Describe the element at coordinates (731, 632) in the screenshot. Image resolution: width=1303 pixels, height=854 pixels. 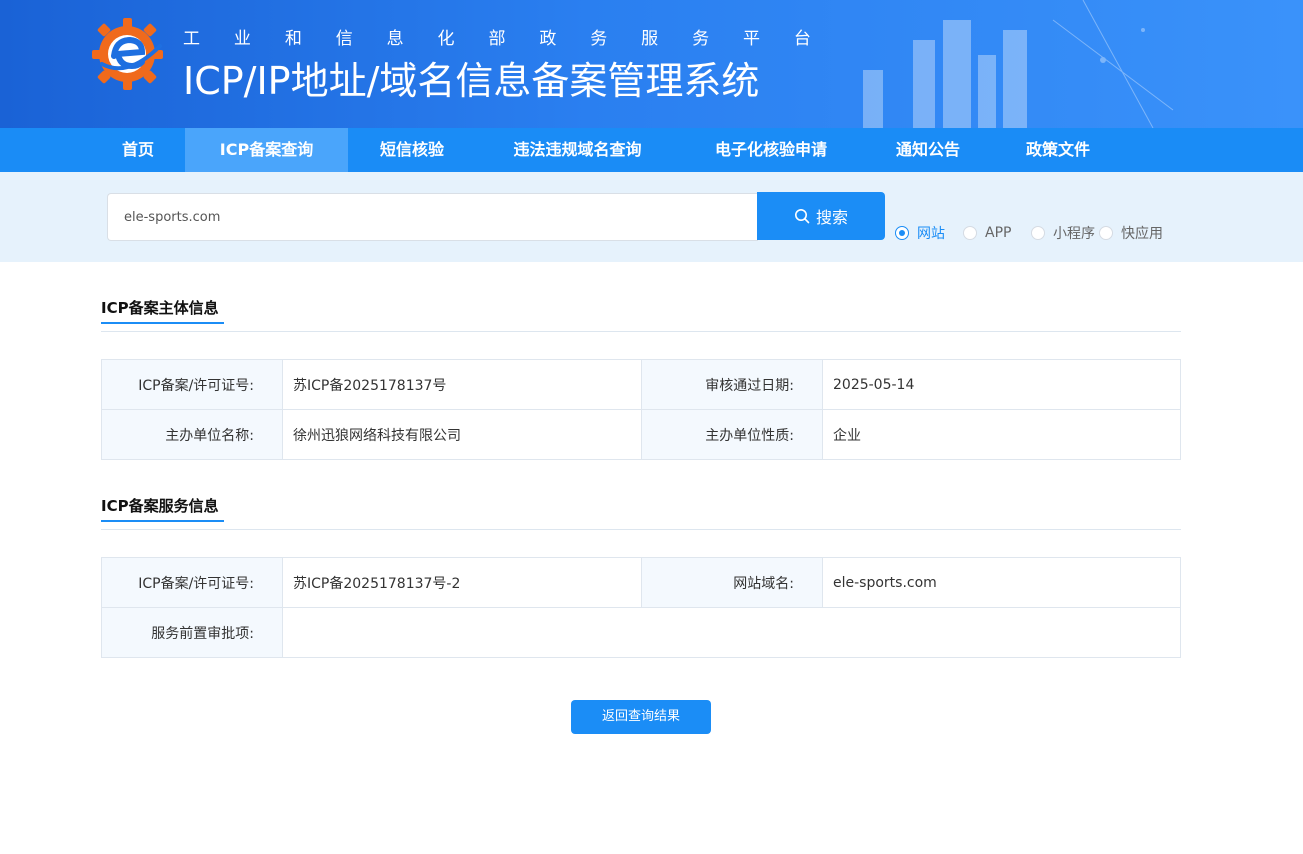
I see `preapproval-value` at that location.